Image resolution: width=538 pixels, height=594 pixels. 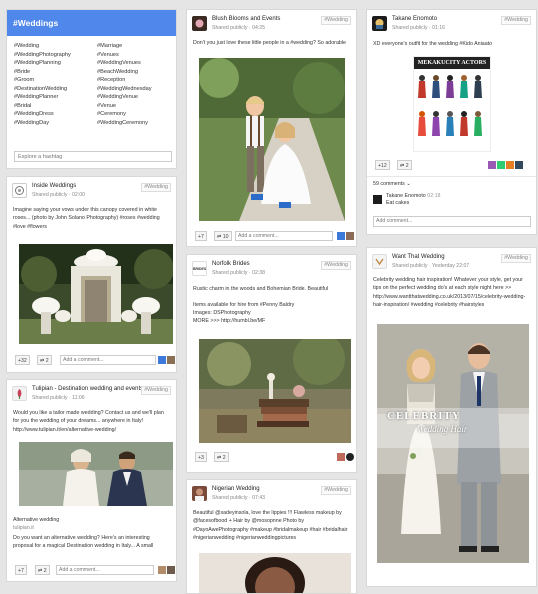 What do you see at coordinates (201, 457) in the screenshot?
I see `plus-one-button: +3` at bounding box center [201, 457].